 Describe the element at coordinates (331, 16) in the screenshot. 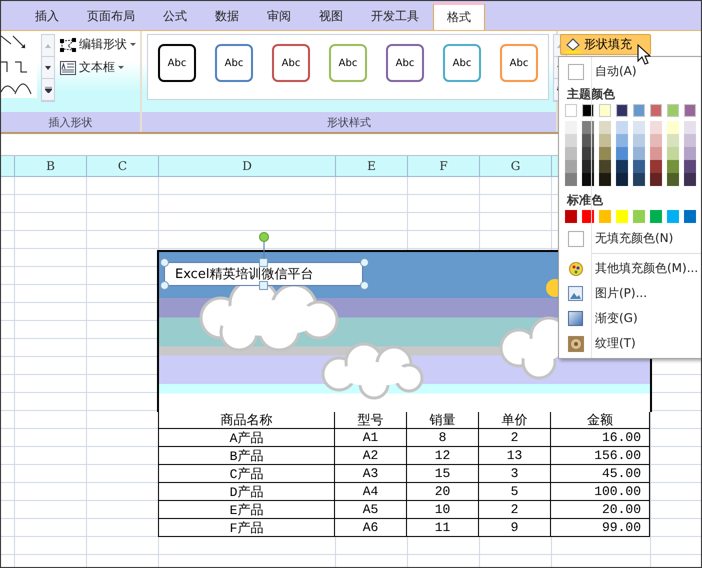

I see `ribbon-tab: 视图` at that location.